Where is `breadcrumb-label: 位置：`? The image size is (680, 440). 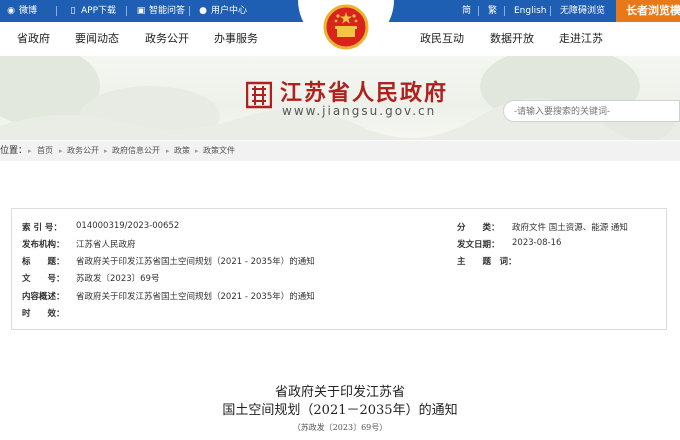
breadcrumb-label: 位置： is located at coordinates (14, 151).